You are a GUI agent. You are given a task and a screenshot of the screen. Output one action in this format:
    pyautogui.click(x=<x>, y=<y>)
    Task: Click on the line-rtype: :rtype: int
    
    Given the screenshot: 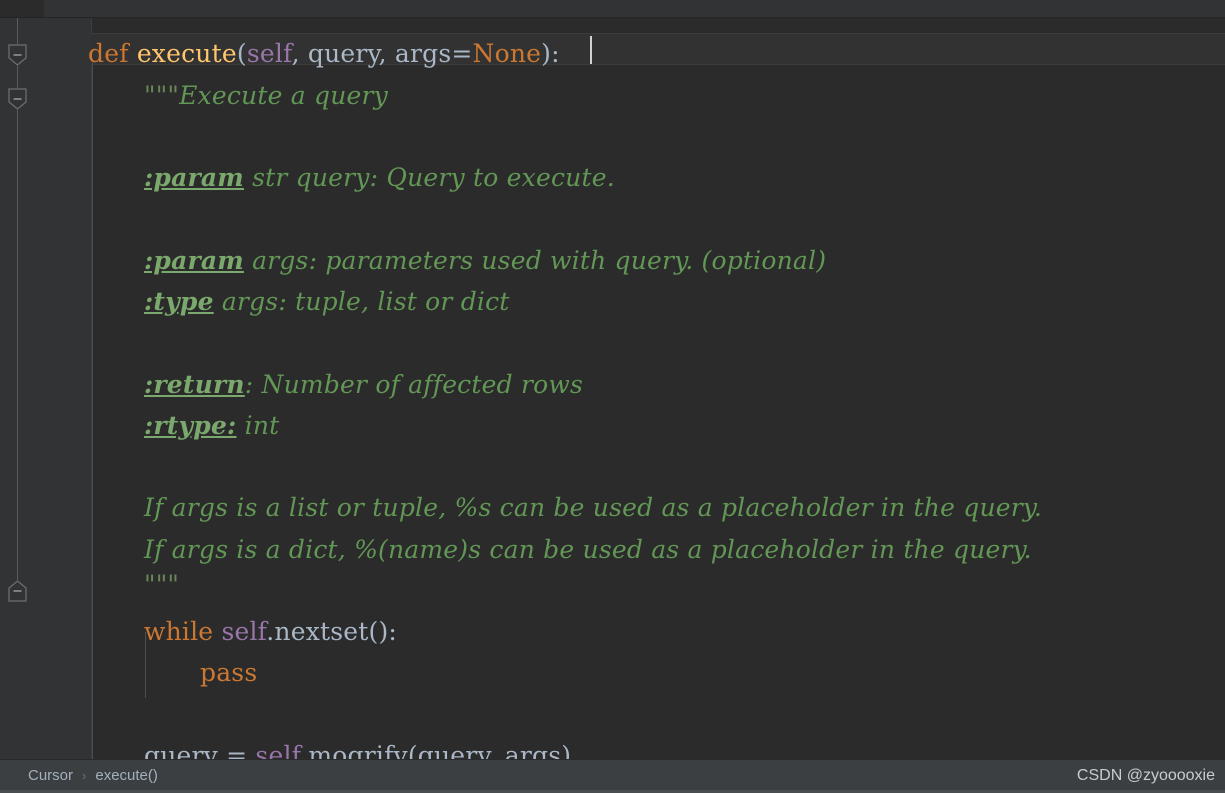 What is the action you would take?
    pyautogui.click(x=211, y=426)
    